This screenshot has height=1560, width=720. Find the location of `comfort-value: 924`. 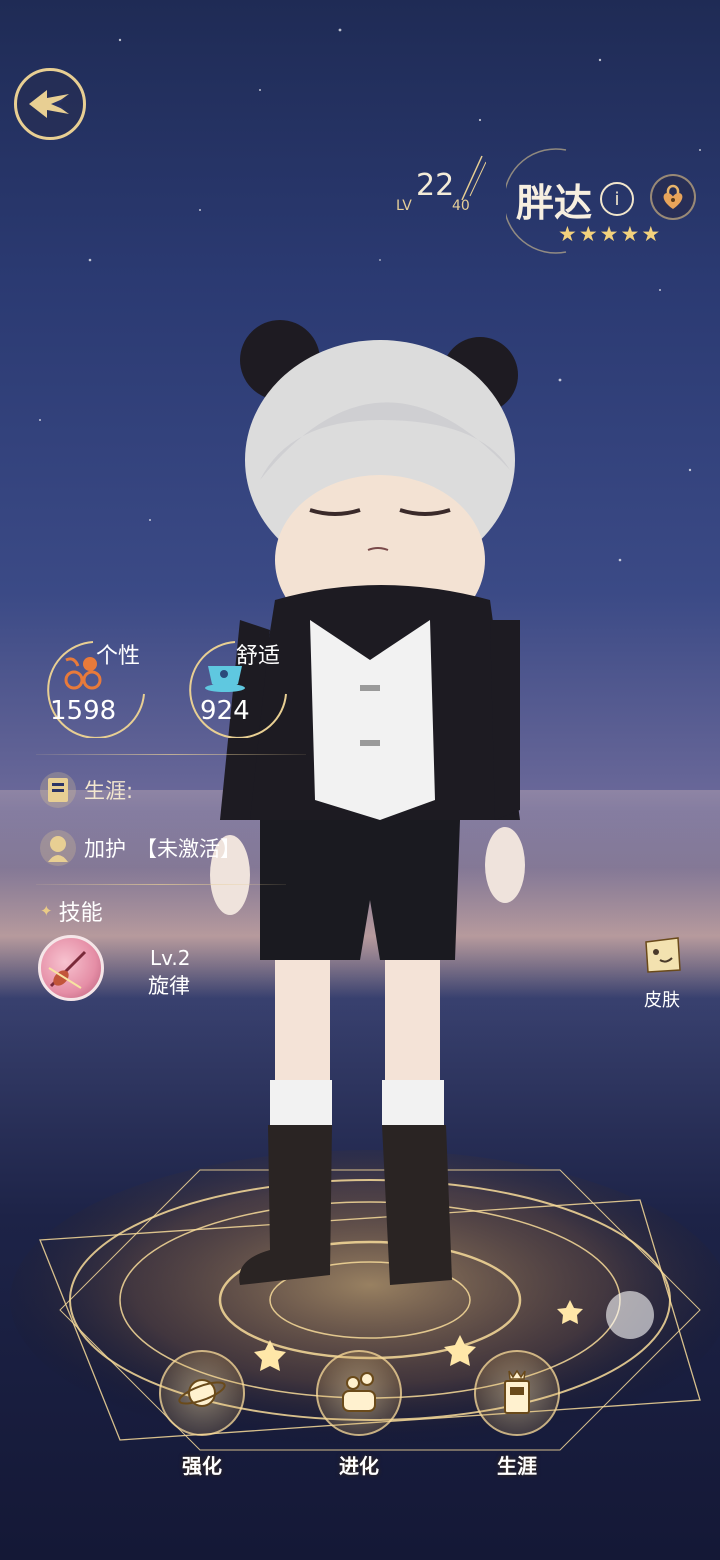

comfort-value: 924 is located at coordinates (225, 711).